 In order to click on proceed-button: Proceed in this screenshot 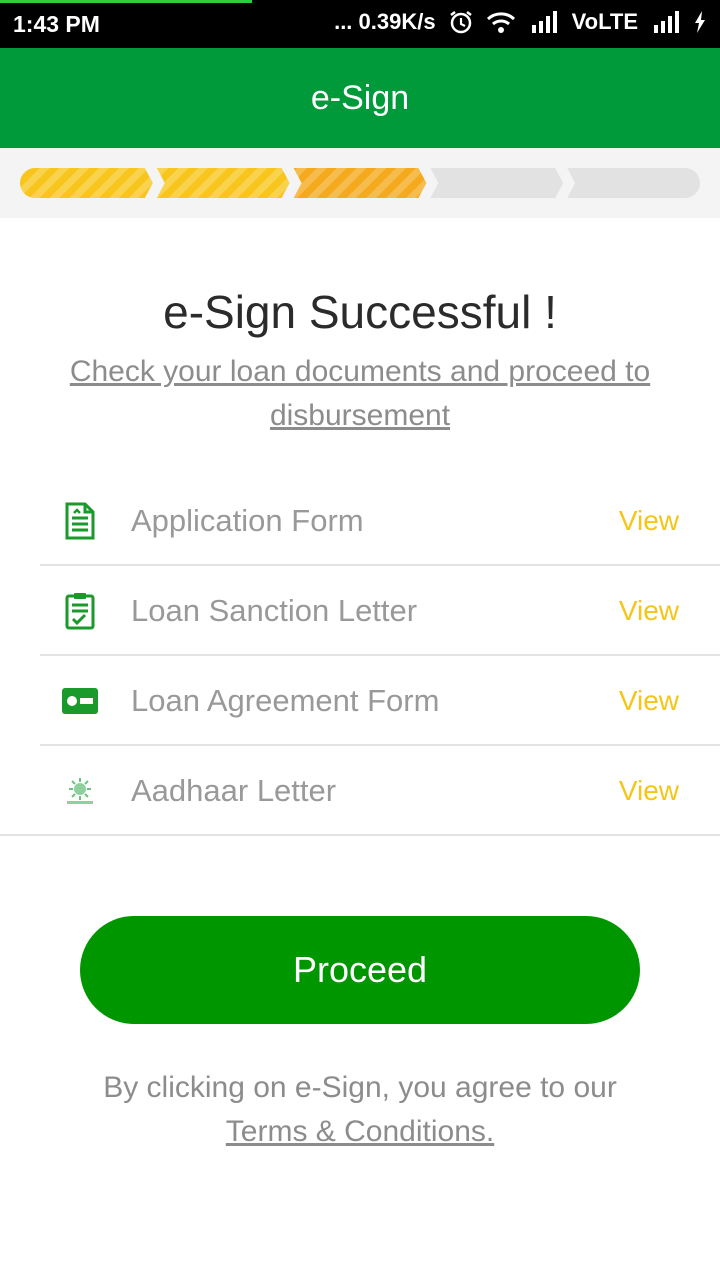, I will do `click(360, 970)`.